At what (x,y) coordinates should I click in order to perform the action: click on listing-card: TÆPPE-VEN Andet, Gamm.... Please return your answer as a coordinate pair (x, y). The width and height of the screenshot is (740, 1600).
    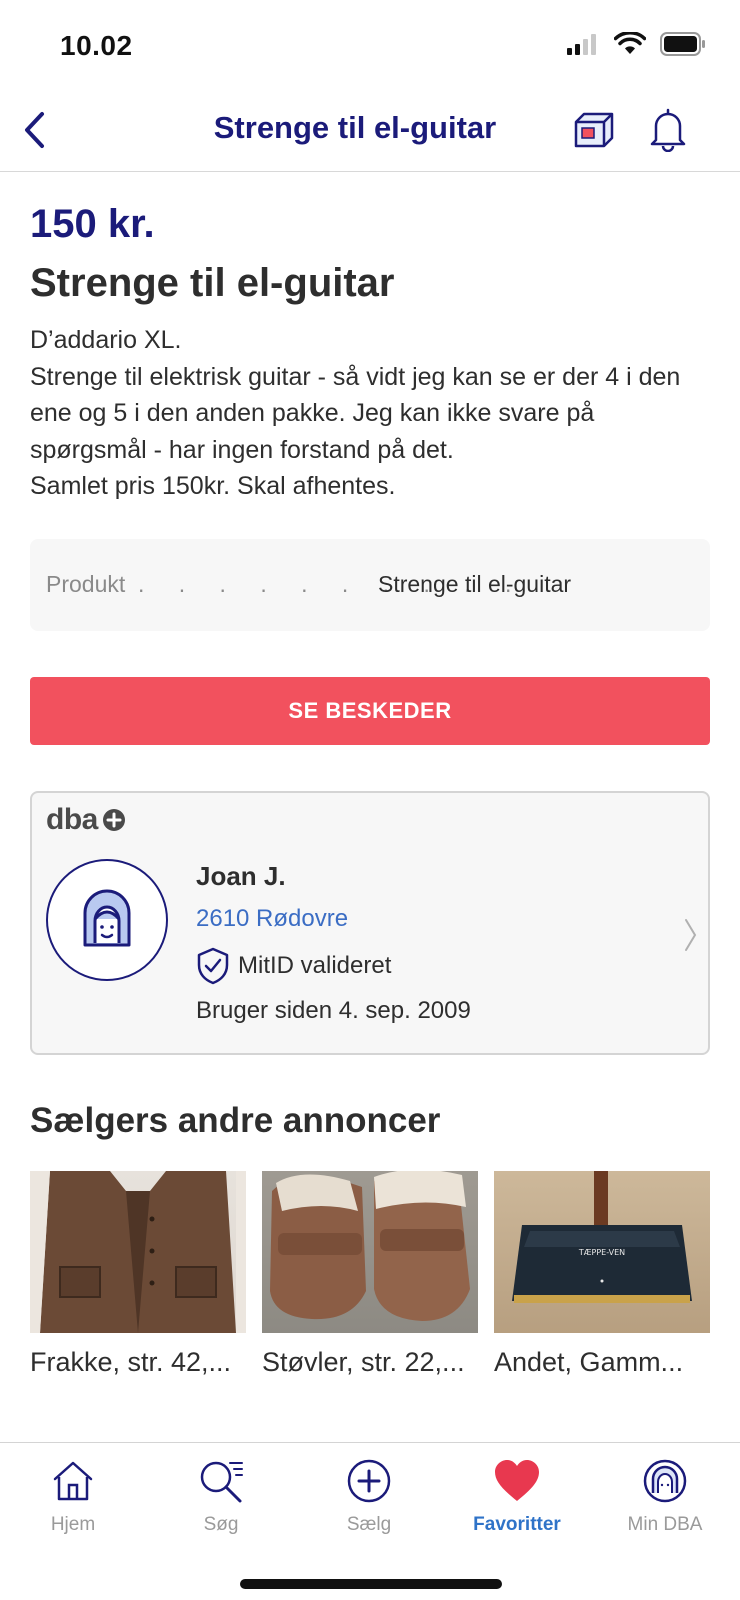
    Looking at the image, I should click on (602, 1274).